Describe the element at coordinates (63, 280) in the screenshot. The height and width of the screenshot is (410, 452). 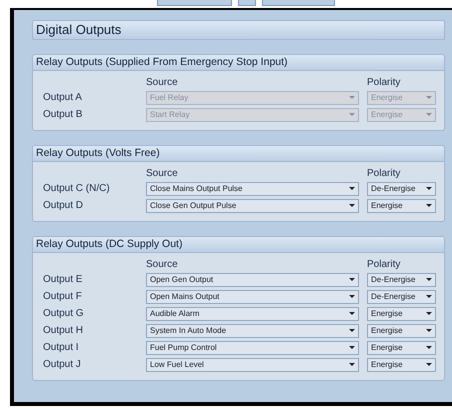
I see `output-label: Output E` at that location.